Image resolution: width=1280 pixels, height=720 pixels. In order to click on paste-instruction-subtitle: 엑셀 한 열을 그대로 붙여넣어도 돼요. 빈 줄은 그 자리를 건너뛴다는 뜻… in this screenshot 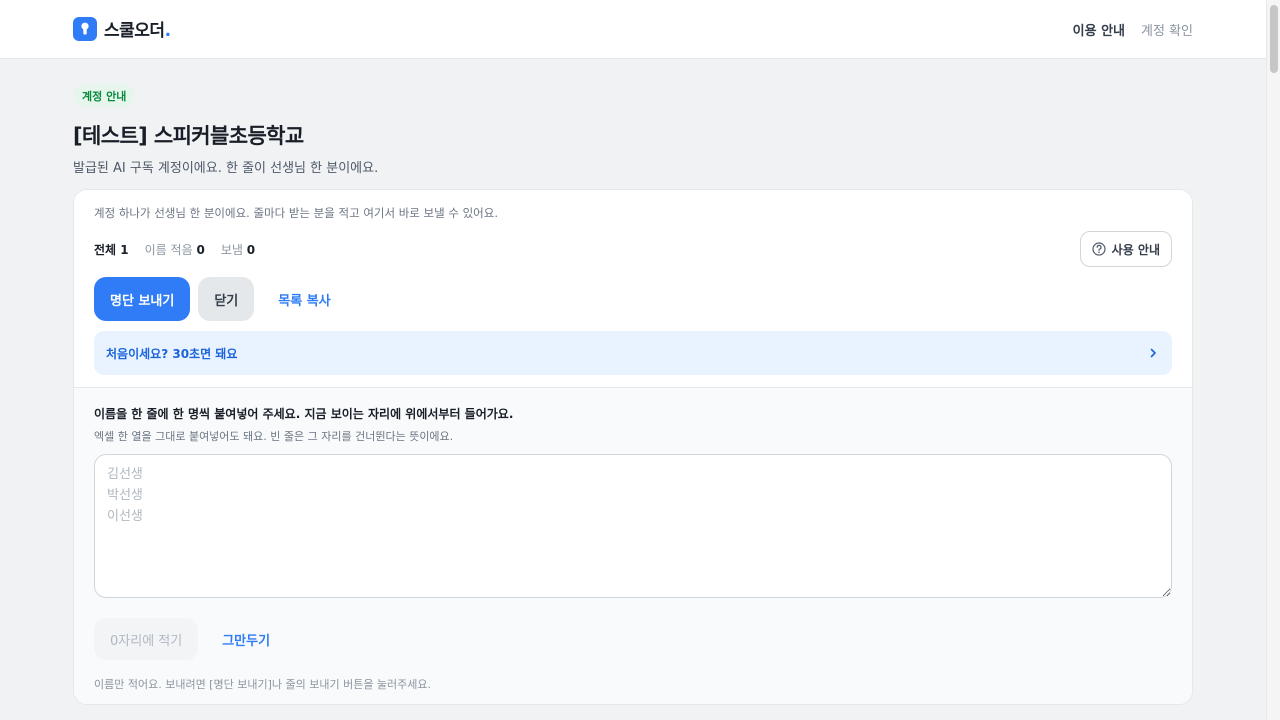, I will do `click(274, 436)`.